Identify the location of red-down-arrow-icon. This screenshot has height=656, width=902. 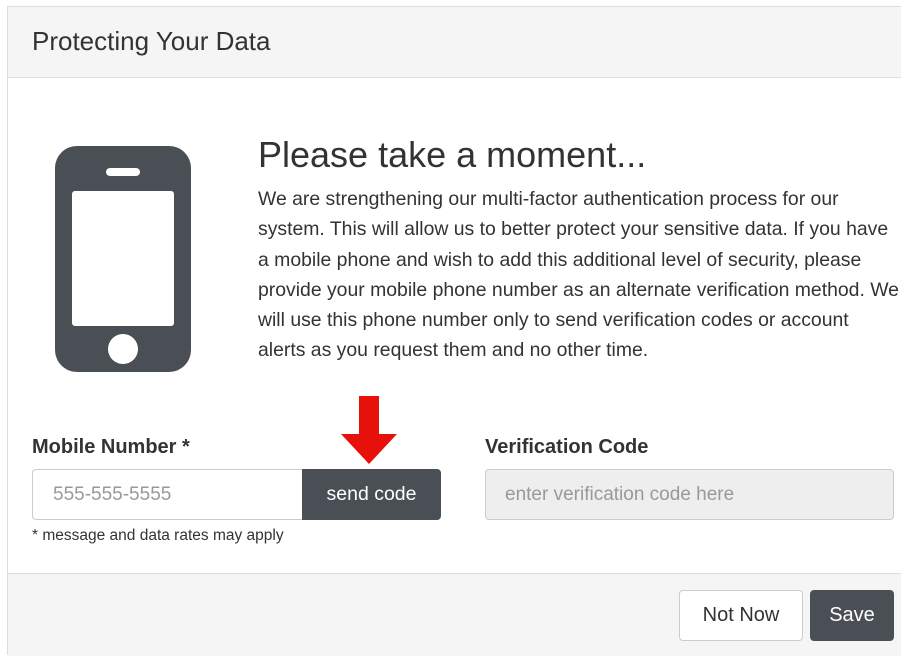
(369, 430).